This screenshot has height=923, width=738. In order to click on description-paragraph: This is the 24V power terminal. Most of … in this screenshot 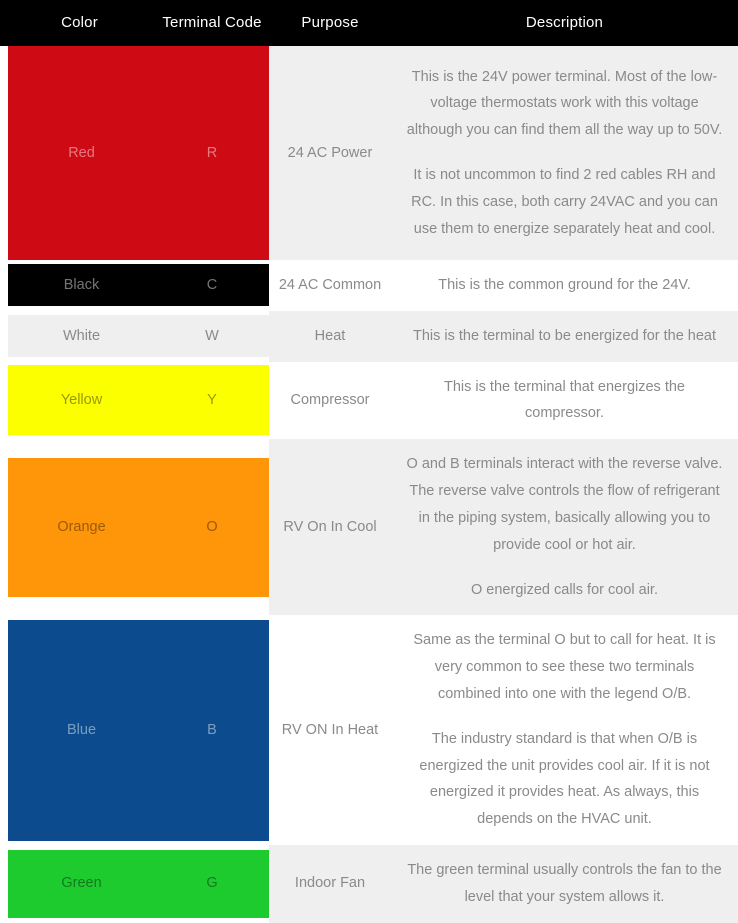, I will do `click(564, 103)`.